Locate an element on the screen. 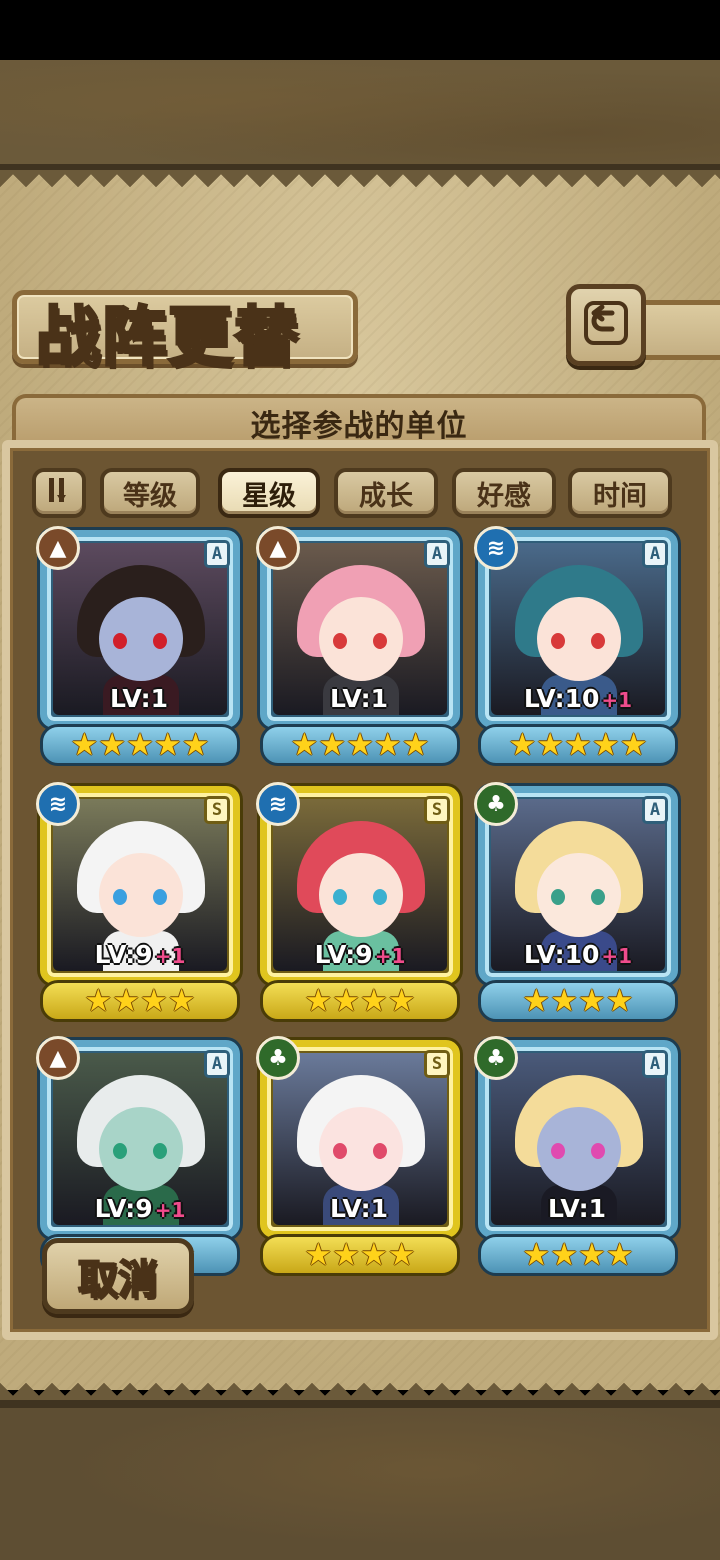 The image size is (720, 1560). sort-order-toggle is located at coordinates (59, 493).